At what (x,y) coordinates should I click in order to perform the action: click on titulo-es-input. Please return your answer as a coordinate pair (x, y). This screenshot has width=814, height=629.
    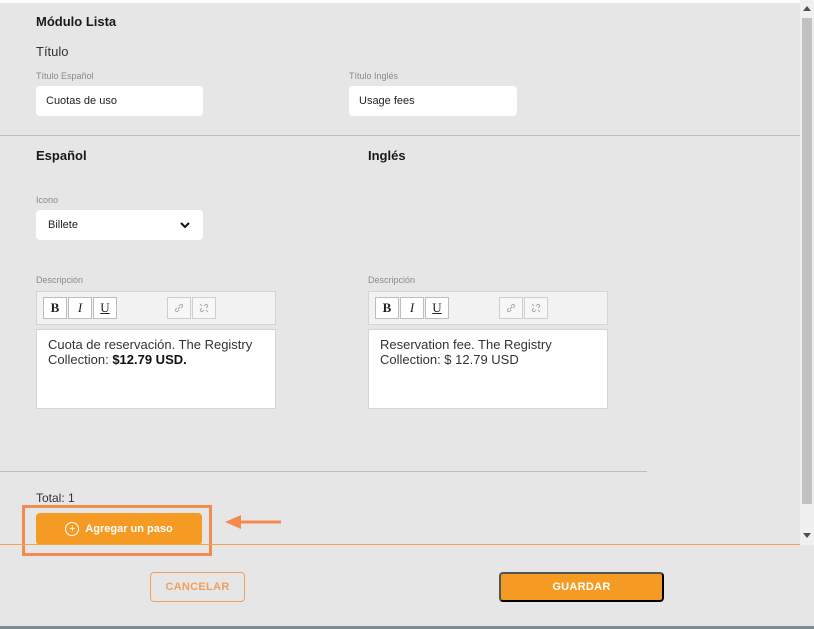
    Looking at the image, I should click on (119, 101).